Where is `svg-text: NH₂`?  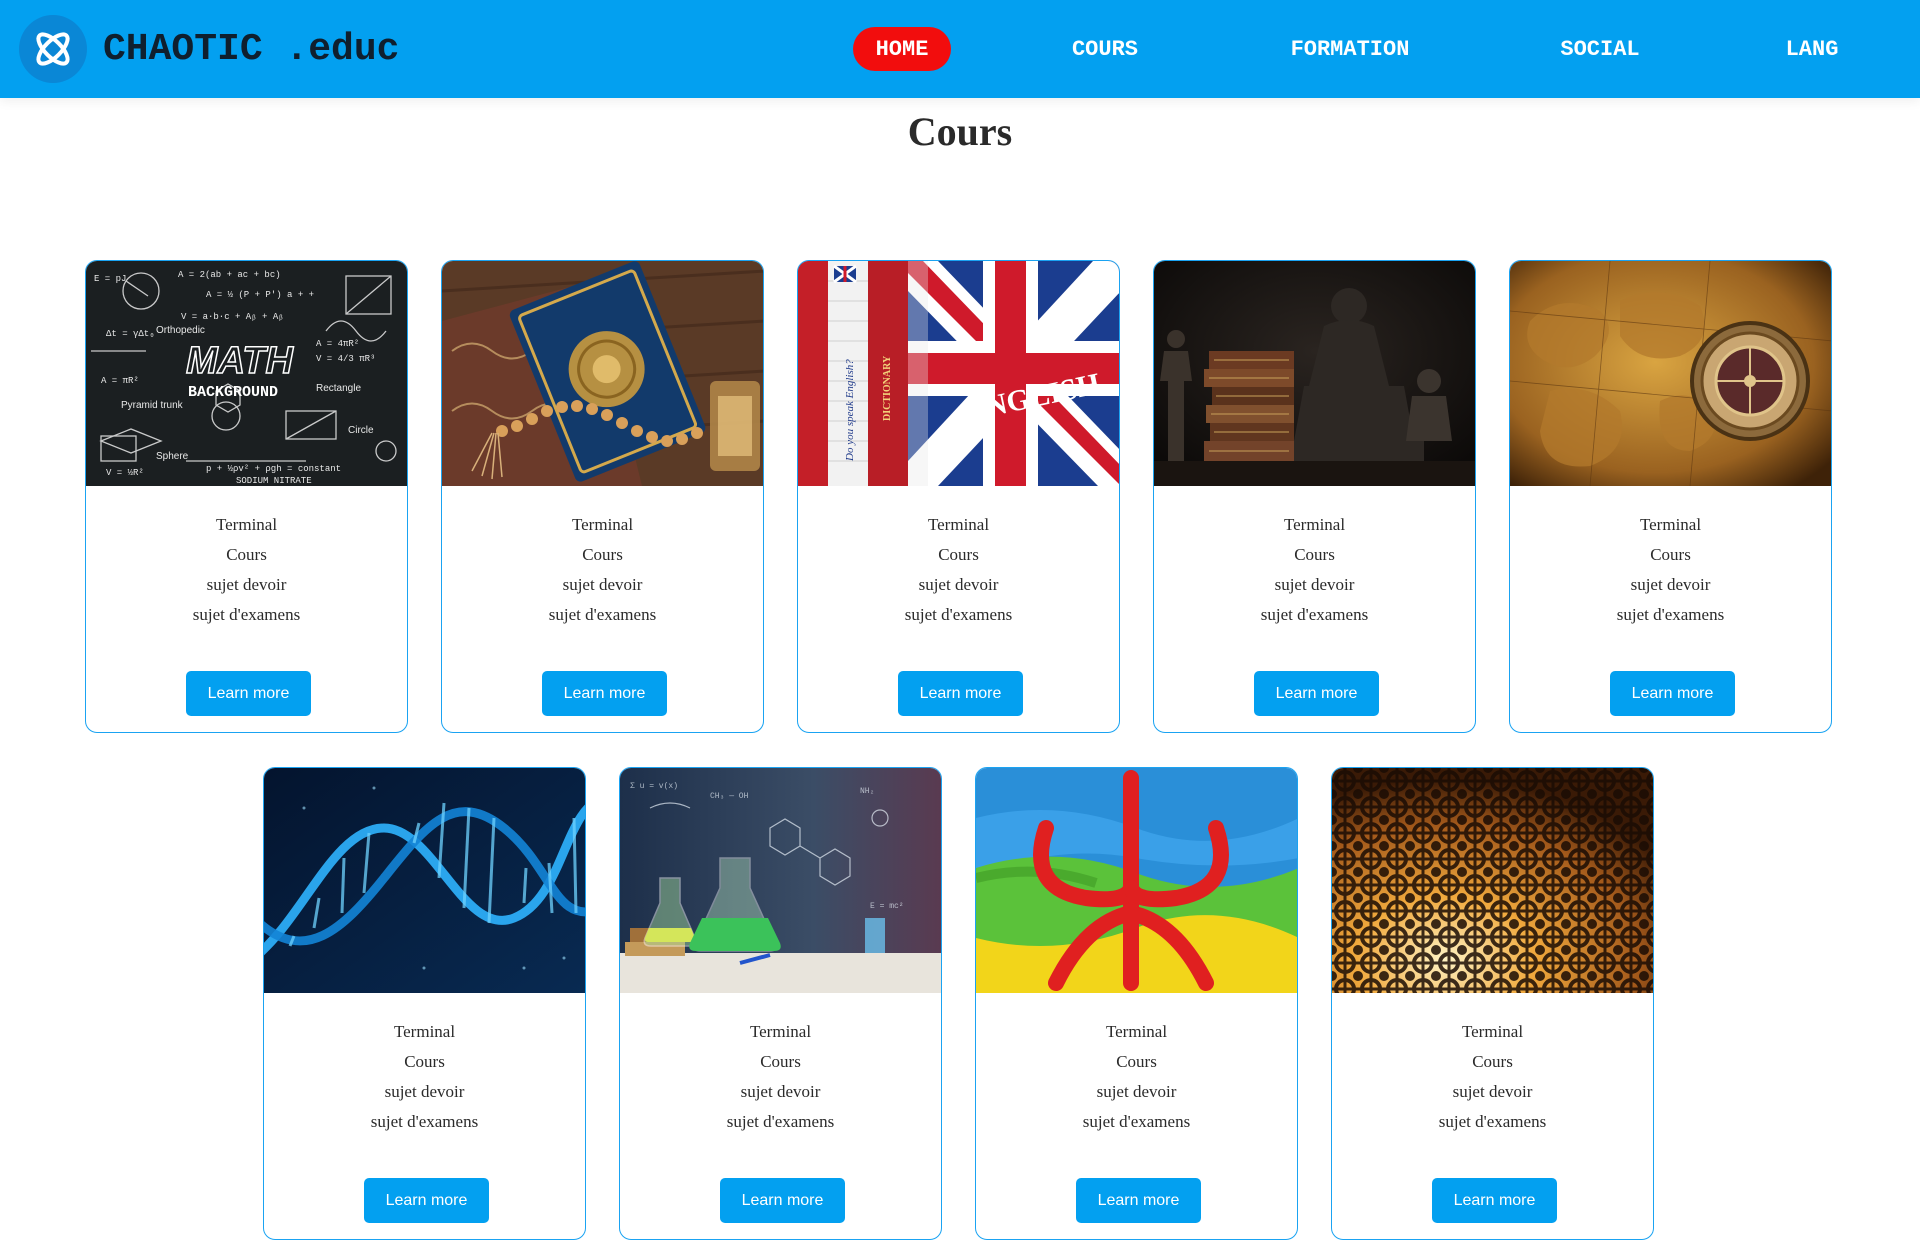
svg-text: NH₂ is located at coordinates (867, 791).